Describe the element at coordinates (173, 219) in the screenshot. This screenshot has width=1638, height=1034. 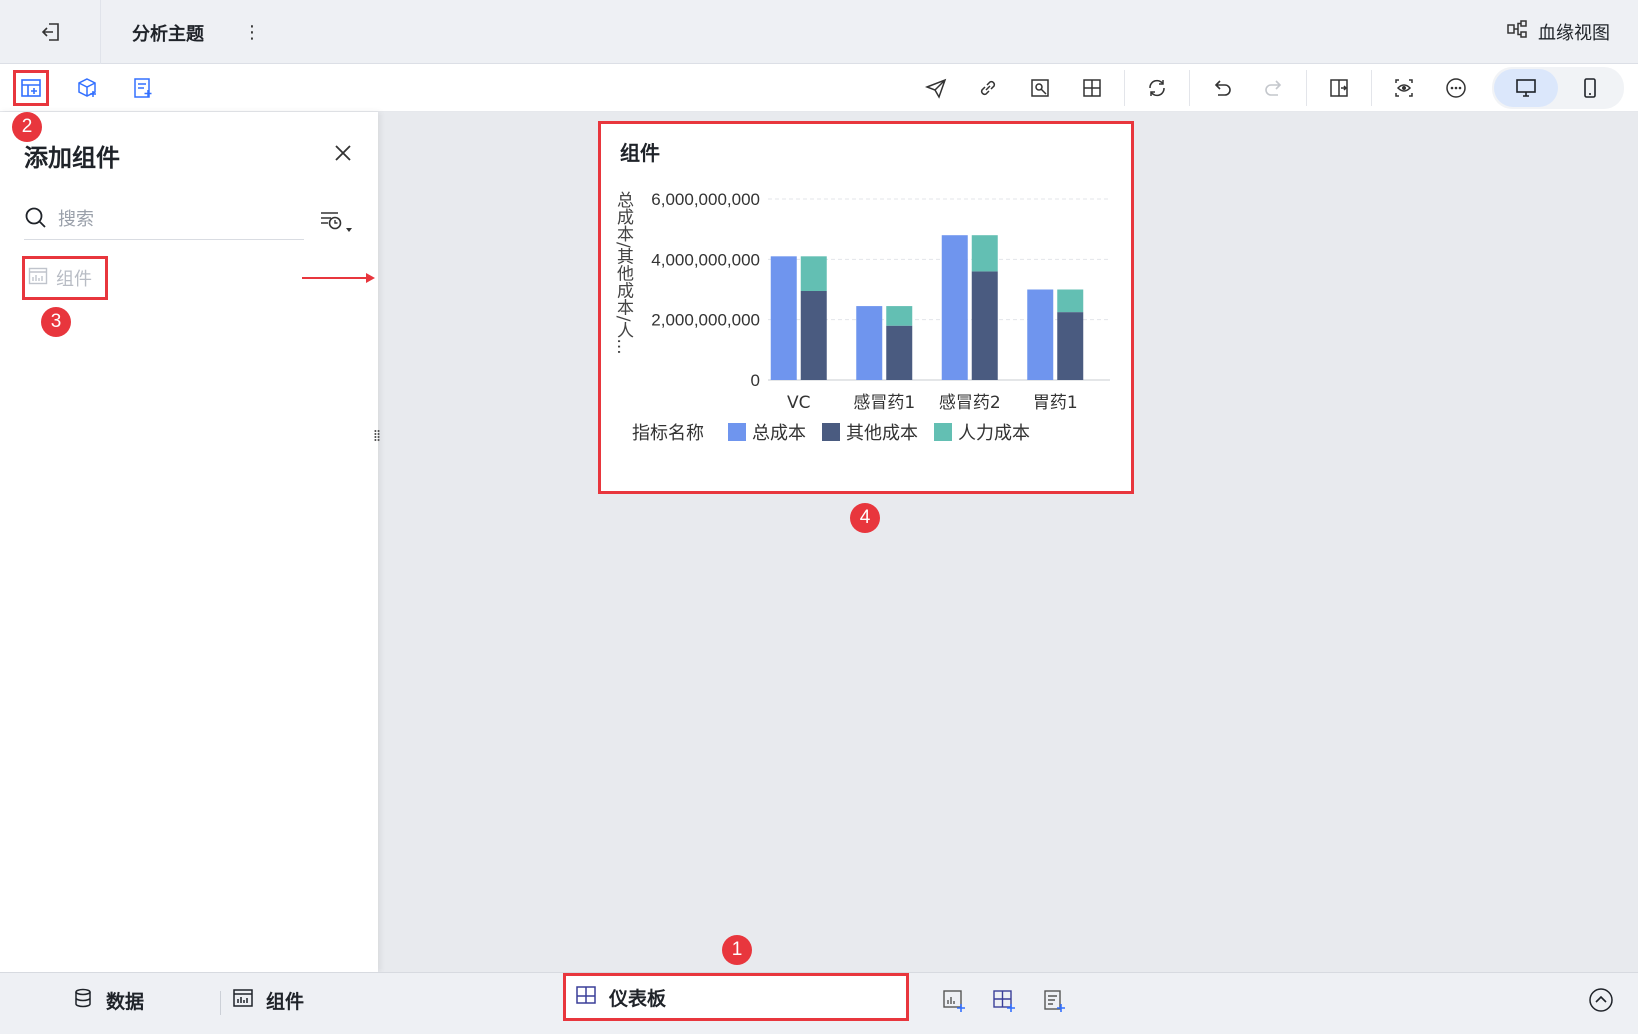
I see `search-input` at that location.